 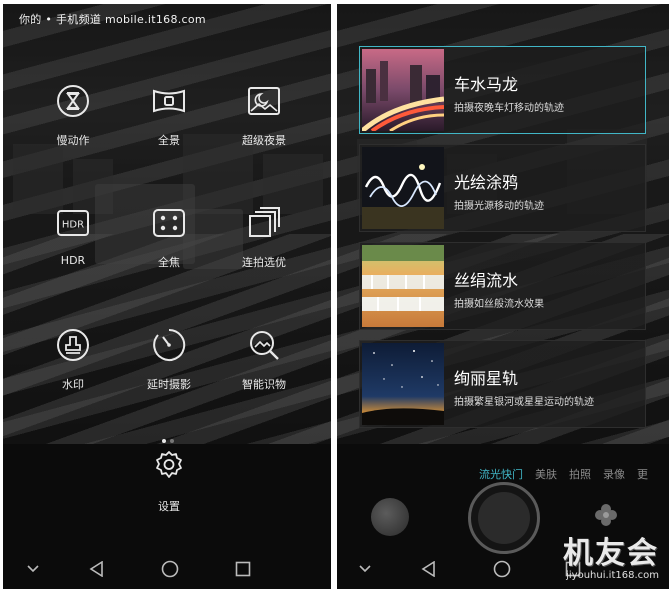 I want to click on effect-description: 拍摄繁星银河或星星运动的轨迹, so click(x=524, y=402).